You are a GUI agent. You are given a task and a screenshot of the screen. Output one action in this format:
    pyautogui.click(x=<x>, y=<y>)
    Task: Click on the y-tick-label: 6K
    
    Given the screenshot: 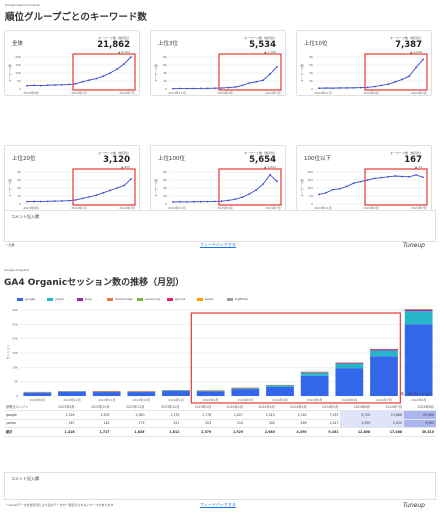 What is the action you would take?
    pyautogui.click(x=311, y=65)
    